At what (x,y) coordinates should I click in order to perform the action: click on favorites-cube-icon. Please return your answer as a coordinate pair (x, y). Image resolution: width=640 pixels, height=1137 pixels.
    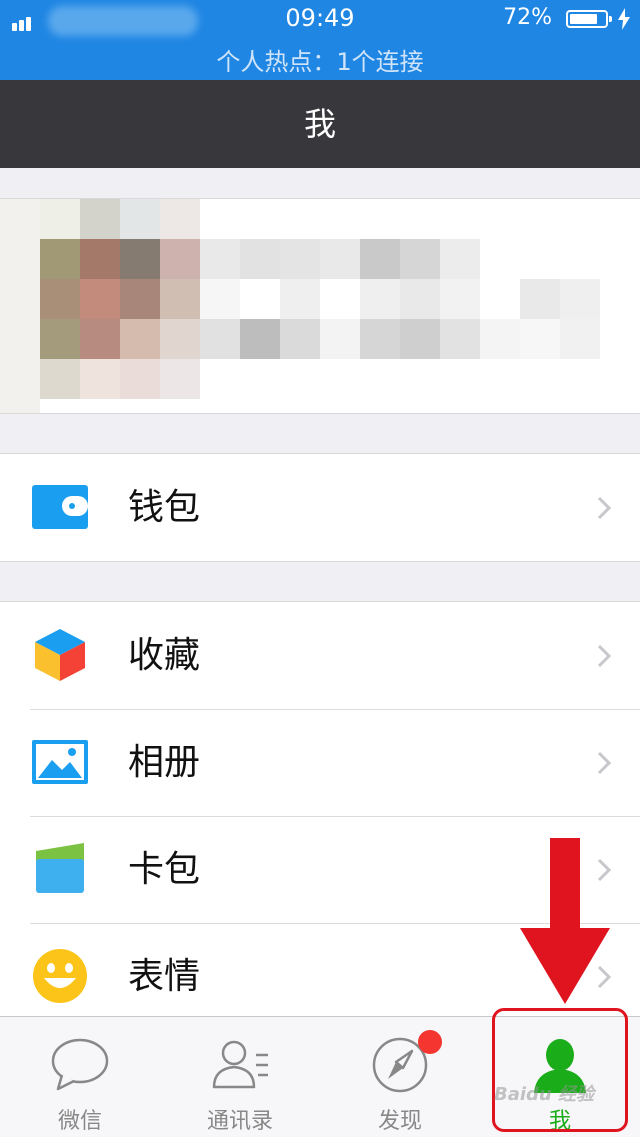
    Looking at the image, I should click on (60, 655).